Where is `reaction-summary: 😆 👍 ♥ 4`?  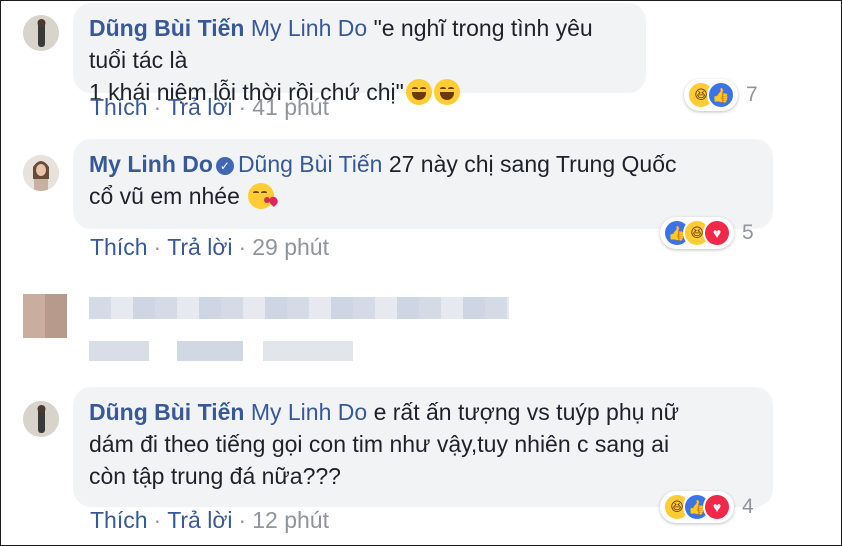
reaction-summary: 😆 👍 ♥ 4 is located at coordinates (707, 507).